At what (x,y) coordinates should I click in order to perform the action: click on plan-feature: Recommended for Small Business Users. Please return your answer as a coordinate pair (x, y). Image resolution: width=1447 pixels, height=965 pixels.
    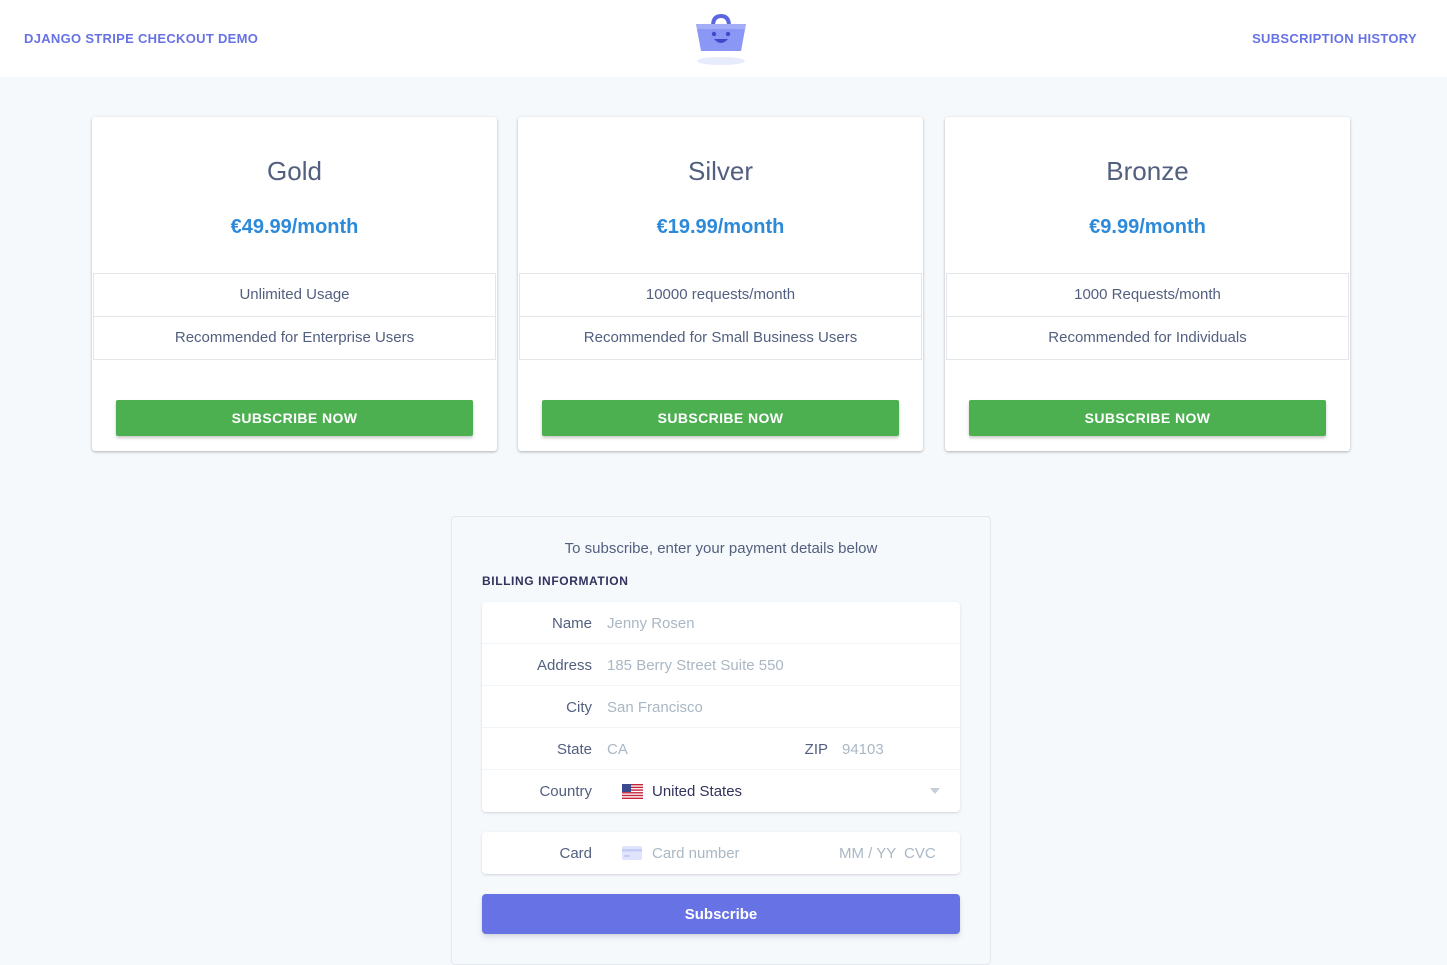
    Looking at the image, I should click on (720, 338).